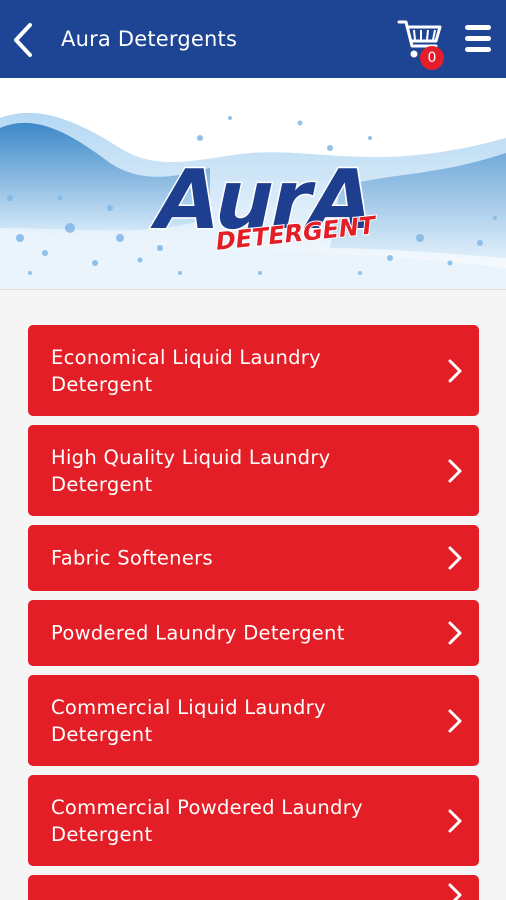 This screenshot has width=506, height=900. I want to click on cart-button: 0, so click(422, 43).